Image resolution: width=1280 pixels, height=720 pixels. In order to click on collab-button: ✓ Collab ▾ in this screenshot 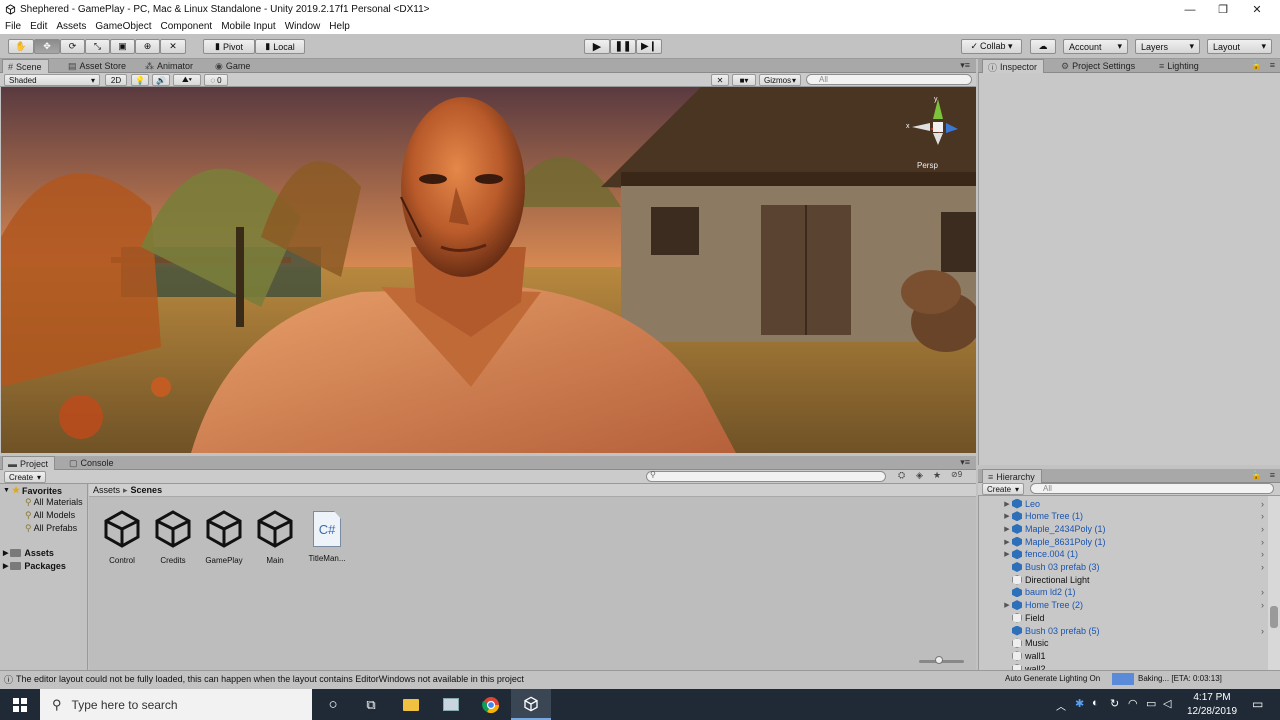, I will do `click(991, 46)`.